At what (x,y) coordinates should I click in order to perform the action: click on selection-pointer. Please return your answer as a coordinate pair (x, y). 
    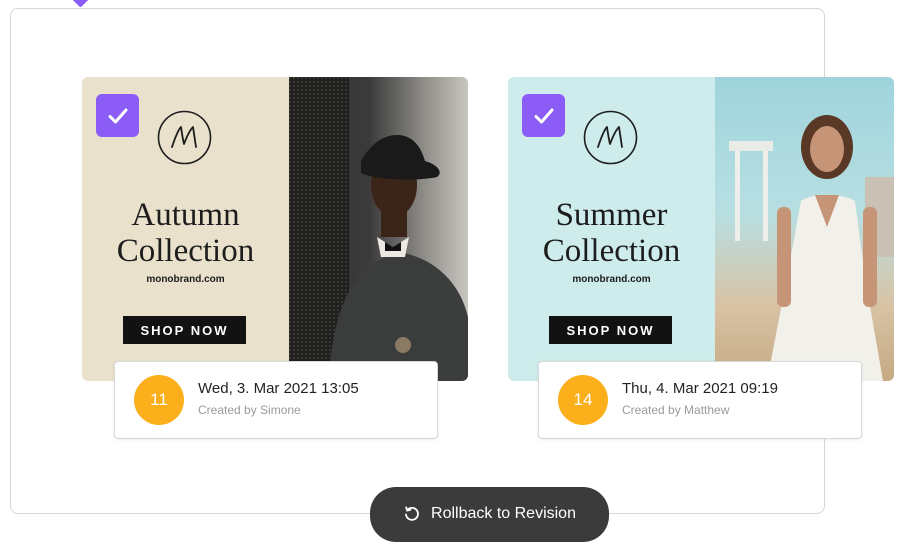
    Looking at the image, I should click on (80, 4).